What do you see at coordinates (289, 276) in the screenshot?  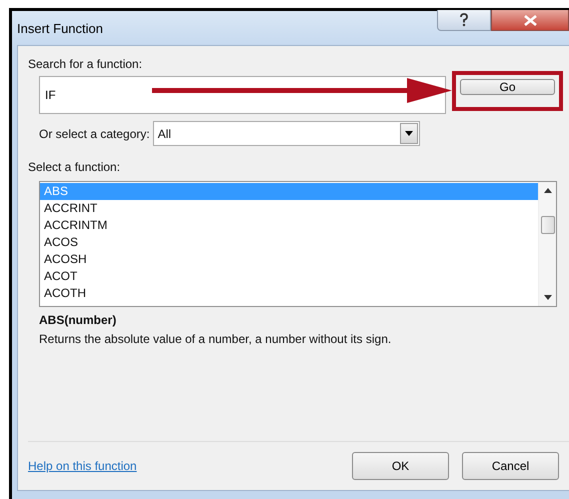 I see `function-item: ACOT` at bounding box center [289, 276].